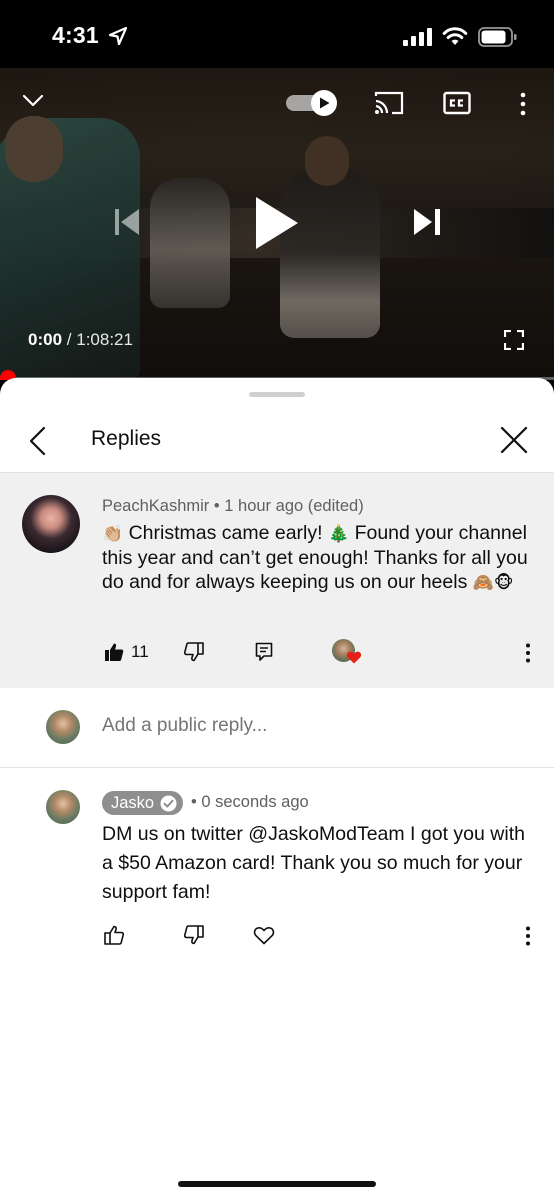  What do you see at coordinates (114, 652) in the screenshot?
I see `thumbs-up-filled-icon` at bounding box center [114, 652].